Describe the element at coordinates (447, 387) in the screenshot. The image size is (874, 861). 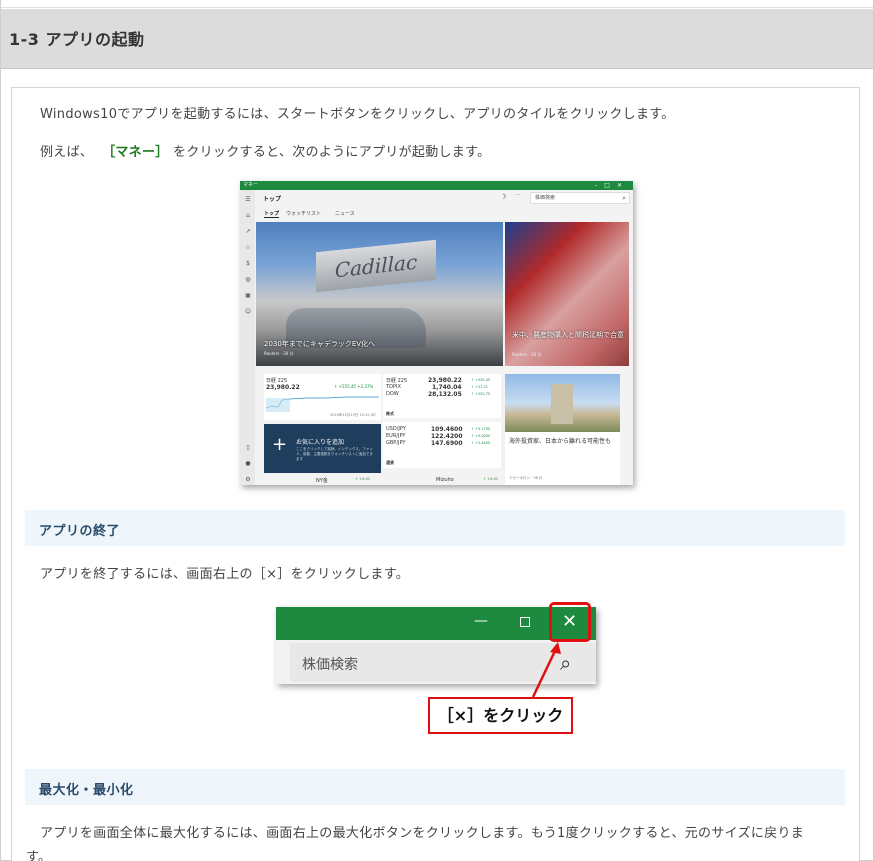
I see `indices-row-value: 1,740.04` at that location.